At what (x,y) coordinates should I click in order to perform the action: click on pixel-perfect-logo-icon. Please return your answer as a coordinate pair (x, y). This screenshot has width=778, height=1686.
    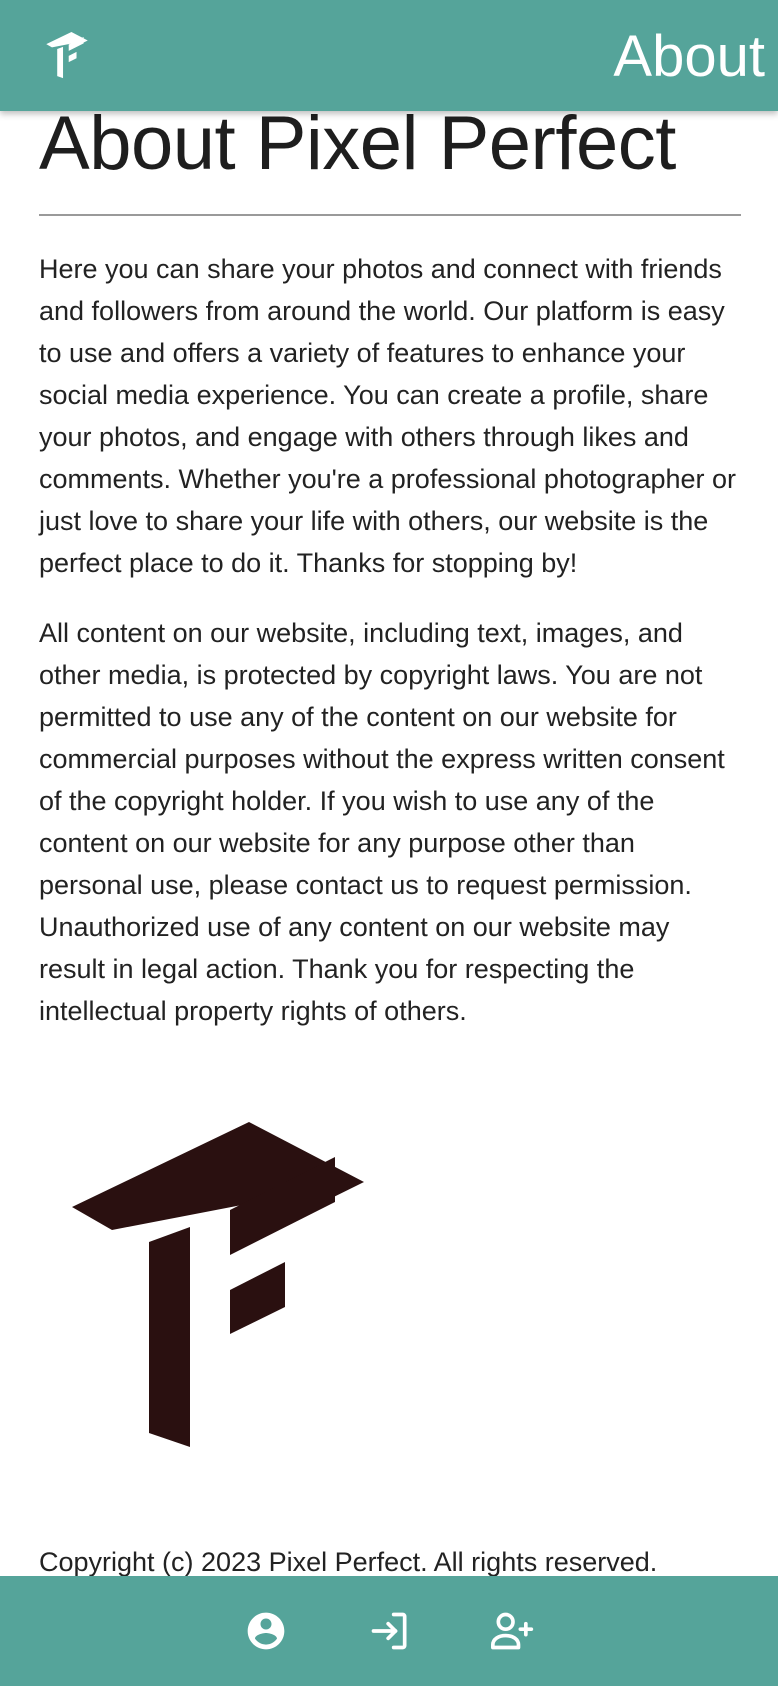
    Looking at the image, I should click on (69, 57).